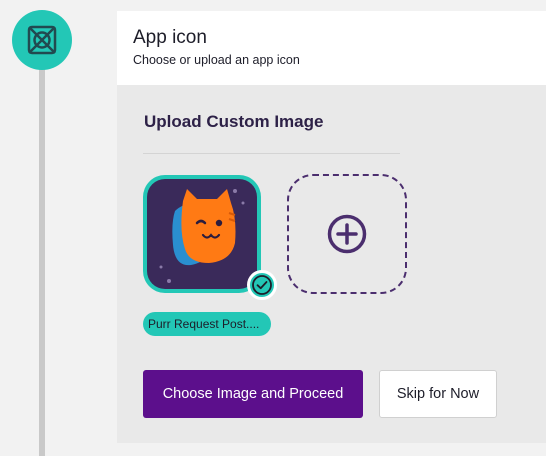  Describe the element at coordinates (216, 60) in the screenshot. I see `card-subtitle: Choose or upload an app icon` at that location.